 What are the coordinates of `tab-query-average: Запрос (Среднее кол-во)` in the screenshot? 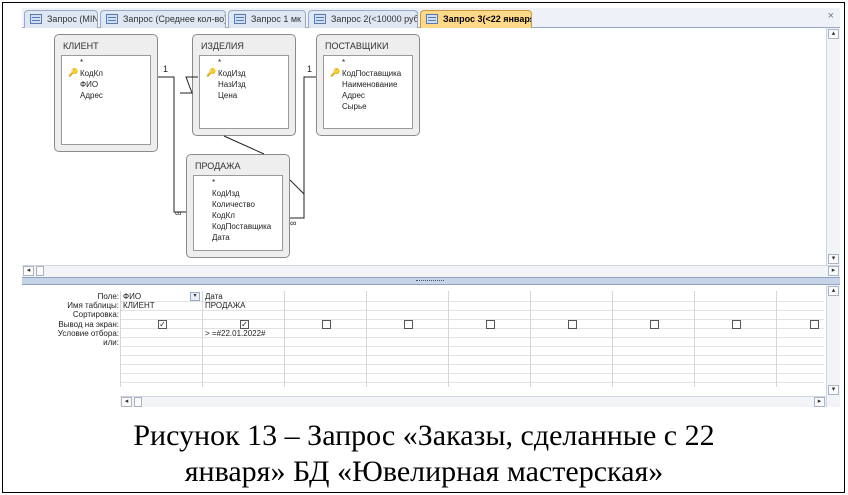 It's located at (163, 19).